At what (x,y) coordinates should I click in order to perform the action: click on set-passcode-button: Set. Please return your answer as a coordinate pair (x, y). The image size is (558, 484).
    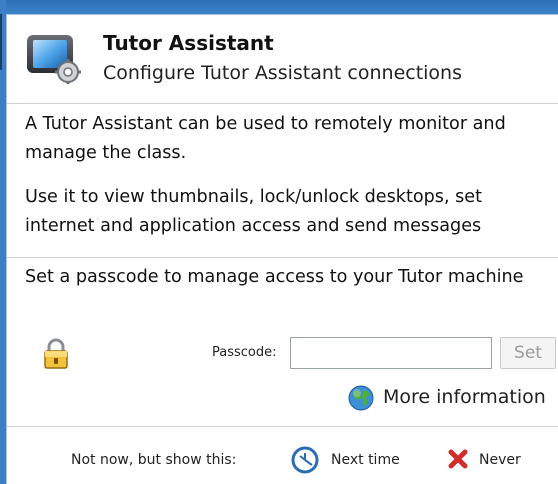
    Looking at the image, I should click on (528, 353).